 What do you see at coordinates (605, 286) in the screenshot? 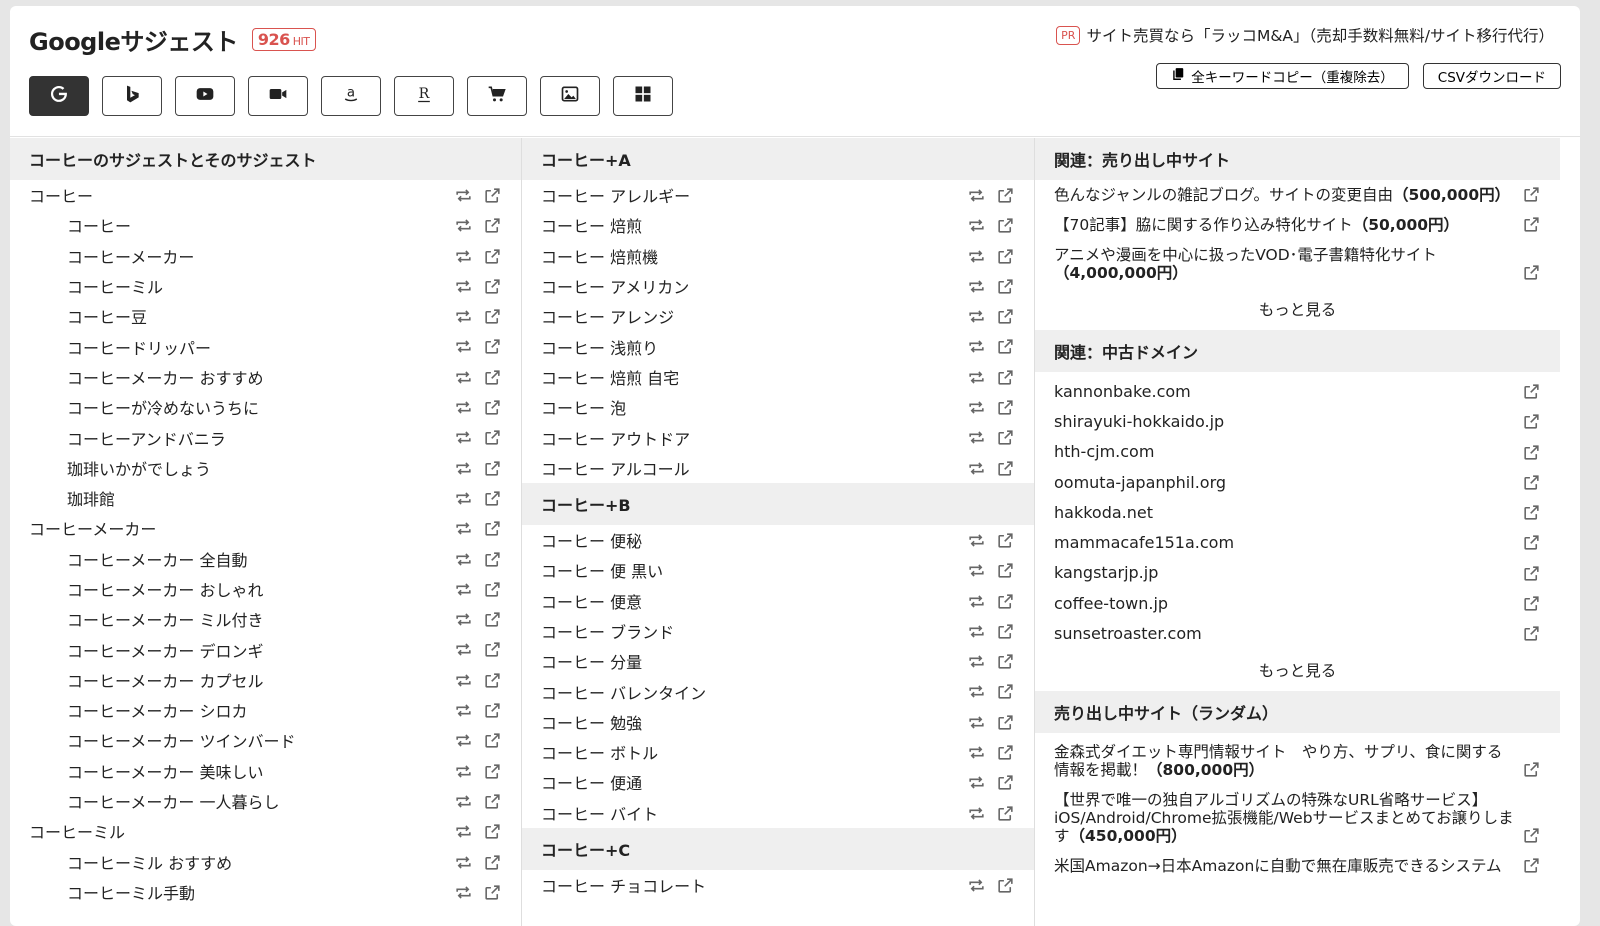
I see `suggest-keyword: コーヒー アメリカン` at bounding box center [605, 286].